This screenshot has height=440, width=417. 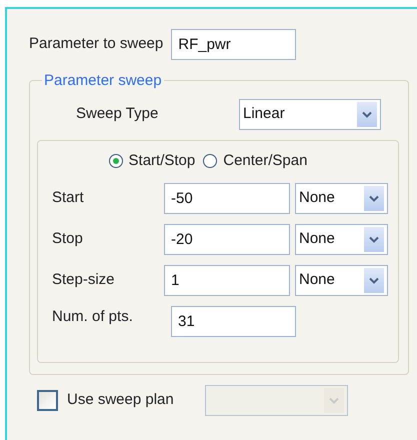 What do you see at coordinates (227, 239) in the screenshot?
I see `value-field: -20` at bounding box center [227, 239].